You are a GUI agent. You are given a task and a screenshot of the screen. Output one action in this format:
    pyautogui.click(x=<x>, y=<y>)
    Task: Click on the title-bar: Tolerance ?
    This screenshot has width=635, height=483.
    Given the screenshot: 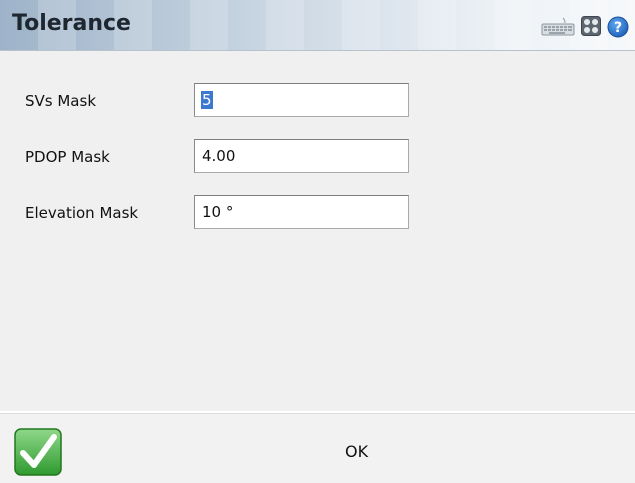 What is the action you would take?
    pyautogui.click(x=317, y=25)
    